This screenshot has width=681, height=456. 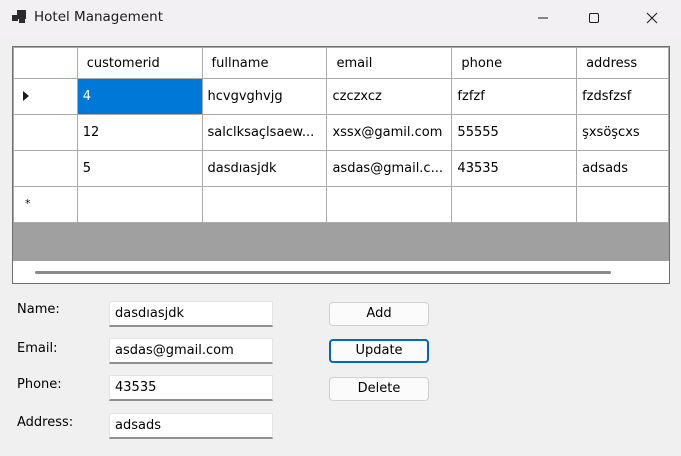 I want to click on minimize-button, so click(x=543, y=18).